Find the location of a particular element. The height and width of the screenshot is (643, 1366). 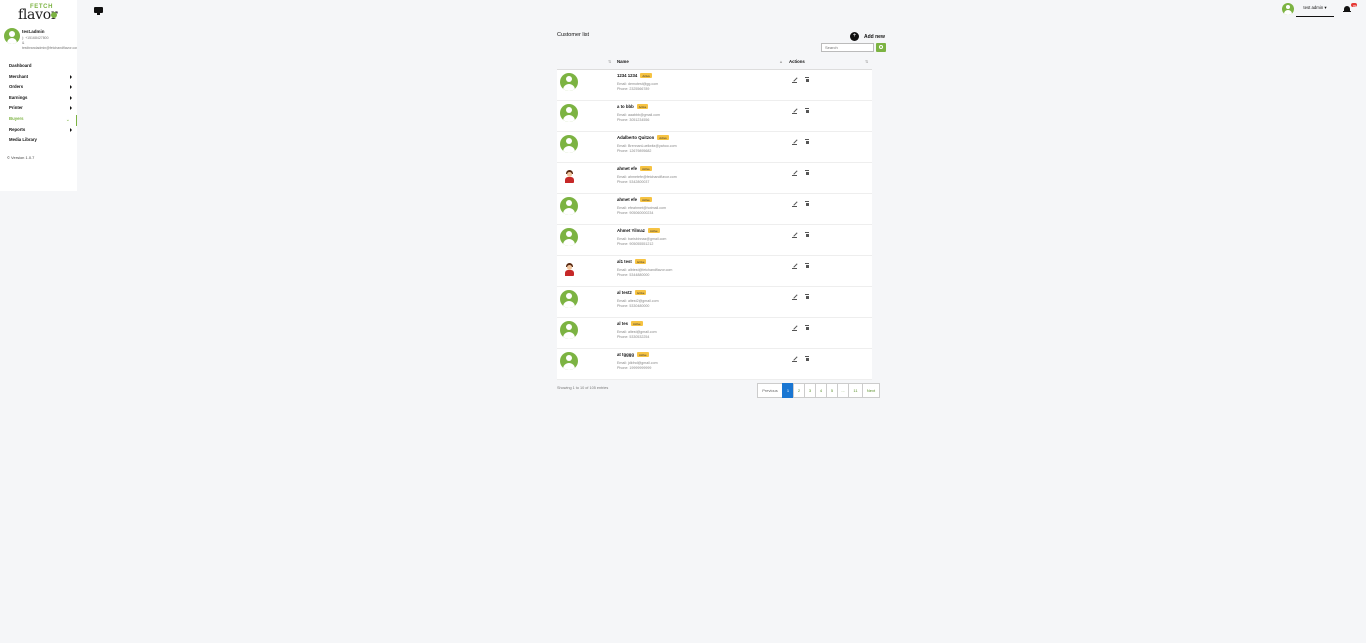

search-button is located at coordinates (881, 47).